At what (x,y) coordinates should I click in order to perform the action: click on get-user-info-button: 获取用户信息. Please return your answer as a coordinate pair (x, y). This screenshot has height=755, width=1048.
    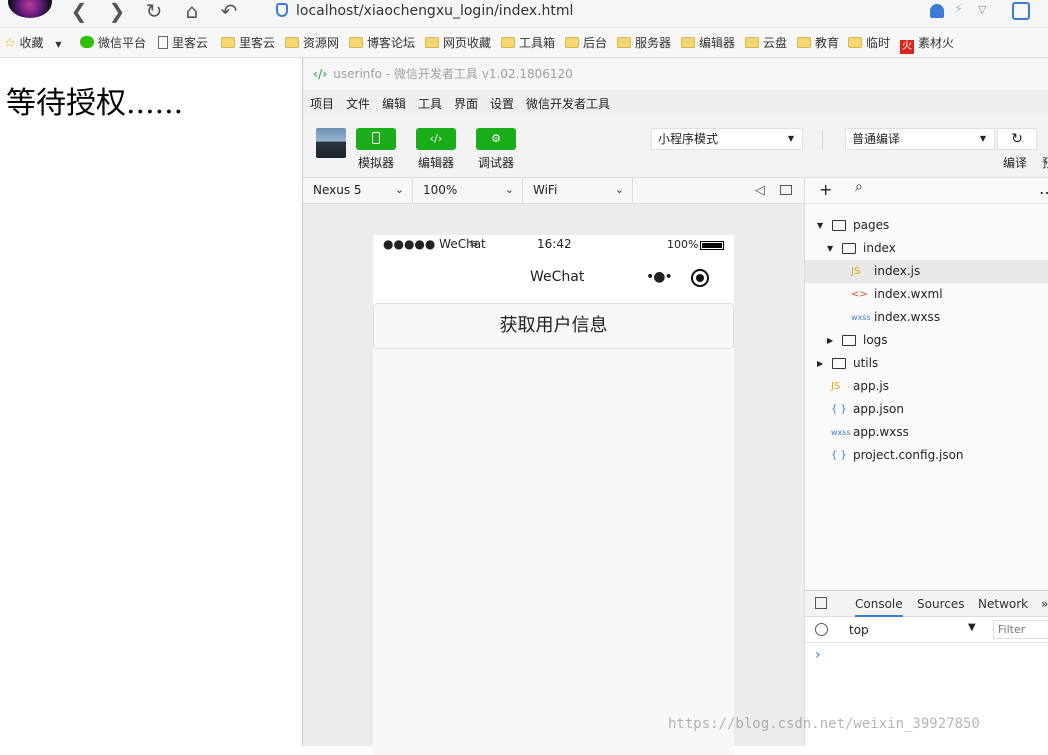
    Looking at the image, I should click on (553, 326).